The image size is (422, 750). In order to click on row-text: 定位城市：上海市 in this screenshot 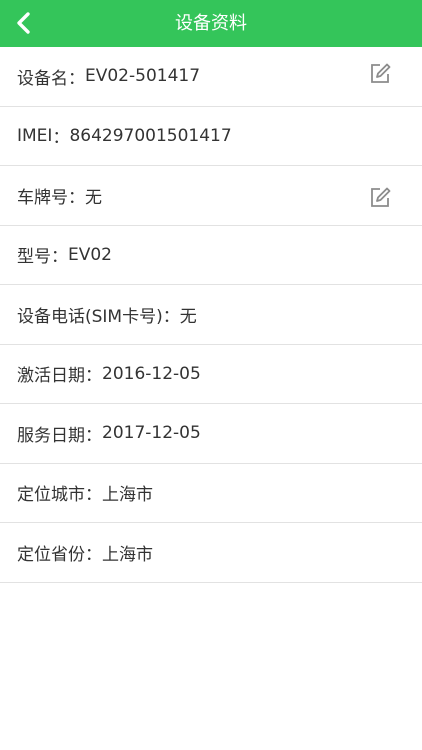, I will do `click(85, 493)`.